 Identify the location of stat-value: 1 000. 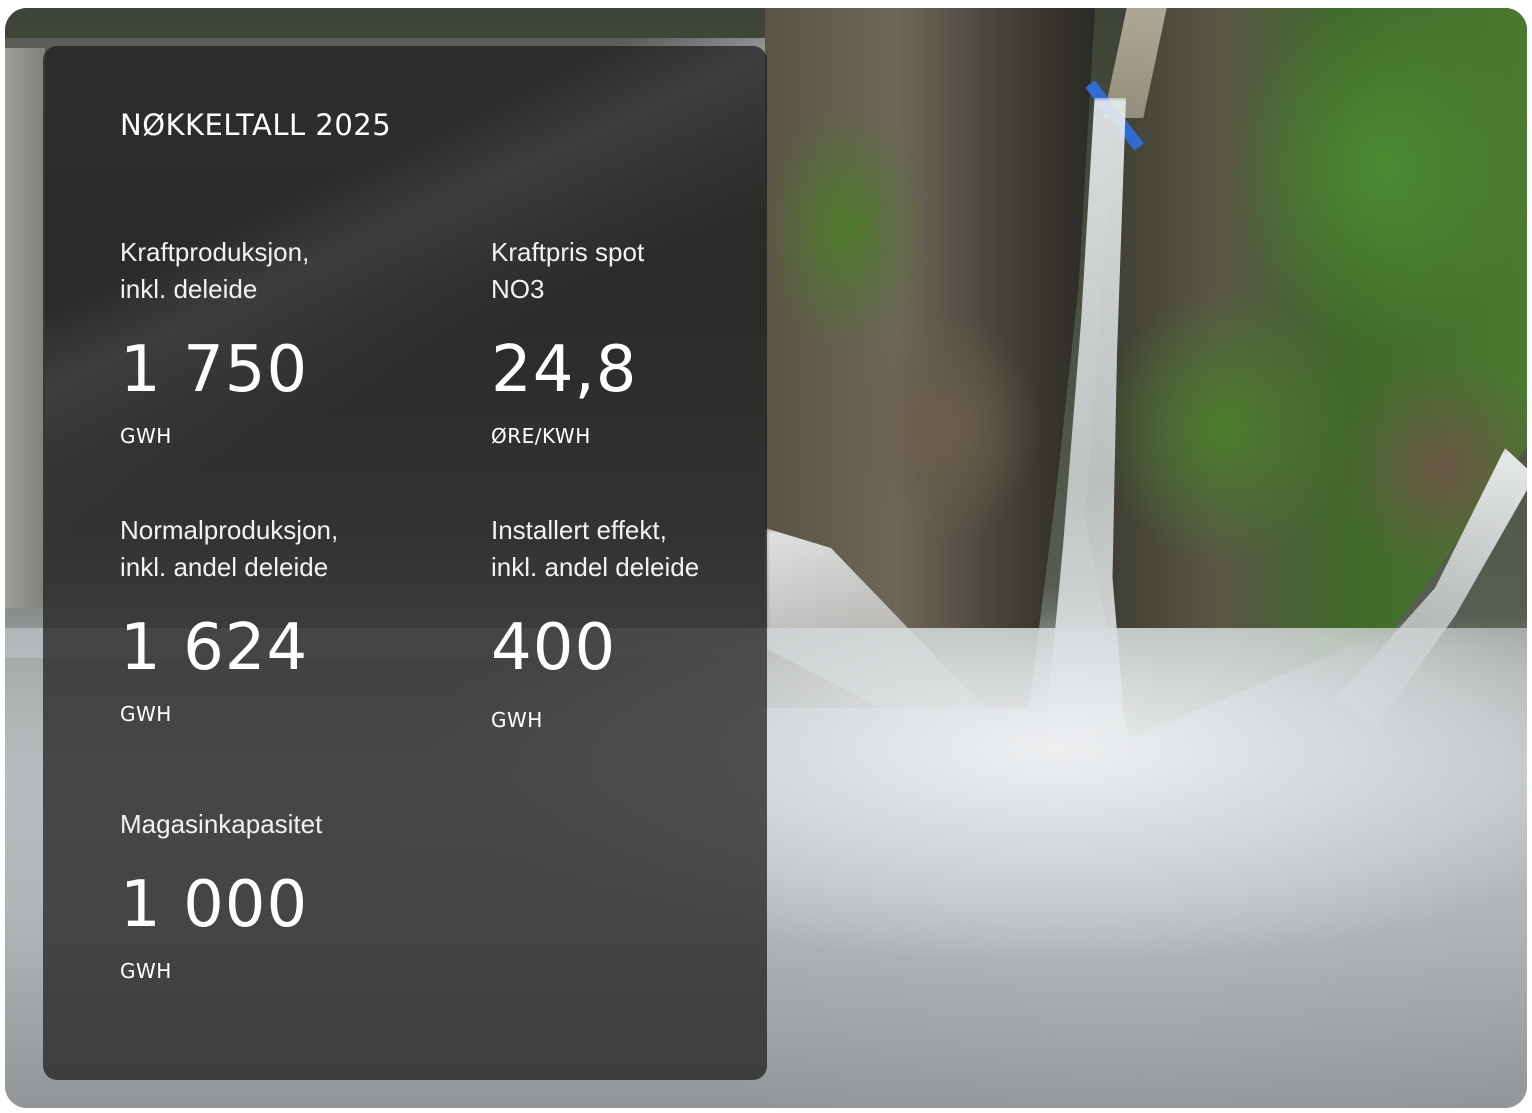
(214, 905).